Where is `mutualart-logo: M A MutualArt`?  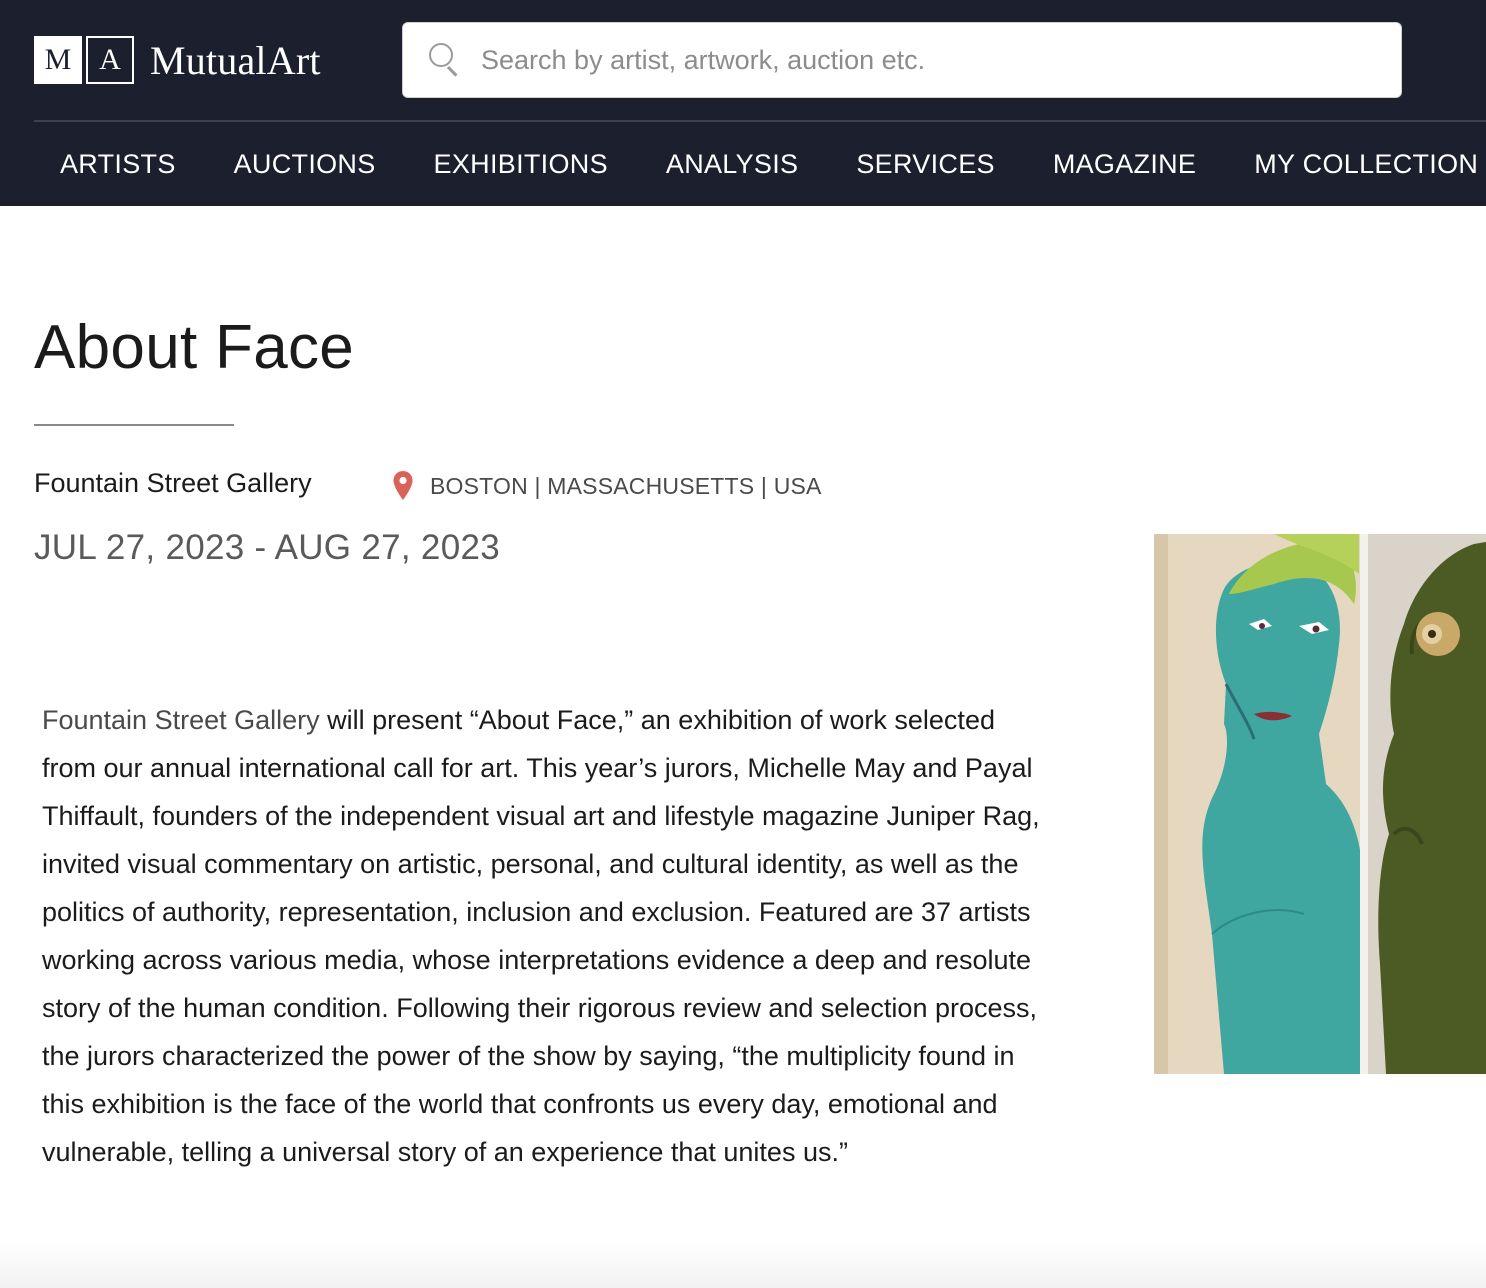
mutualart-logo: M A MutualArt is located at coordinates (177, 60).